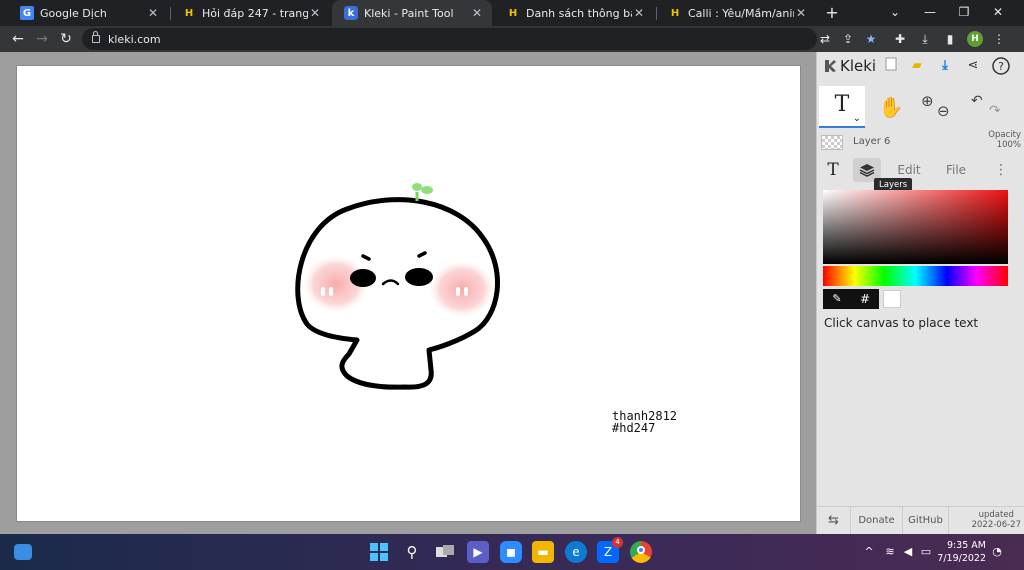  Describe the element at coordinates (956, 170) in the screenshot. I see `tab-file: File` at that location.